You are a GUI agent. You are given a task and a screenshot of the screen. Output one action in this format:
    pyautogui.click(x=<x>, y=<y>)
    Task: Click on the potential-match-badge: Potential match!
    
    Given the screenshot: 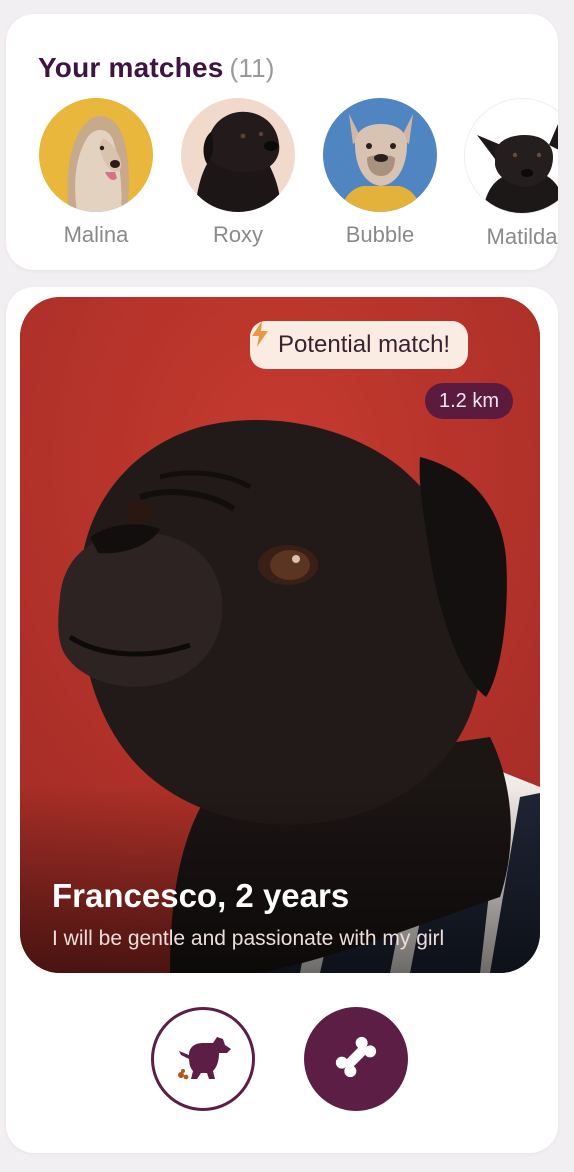 What is the action you would take?
    pyautogui.click(x=359, y=345)
    